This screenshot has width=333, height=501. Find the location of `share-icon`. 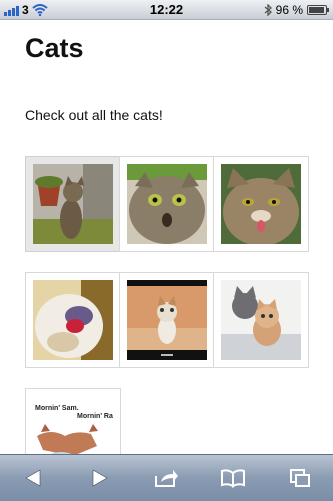

share-icon is located at coordinates (167, 478).